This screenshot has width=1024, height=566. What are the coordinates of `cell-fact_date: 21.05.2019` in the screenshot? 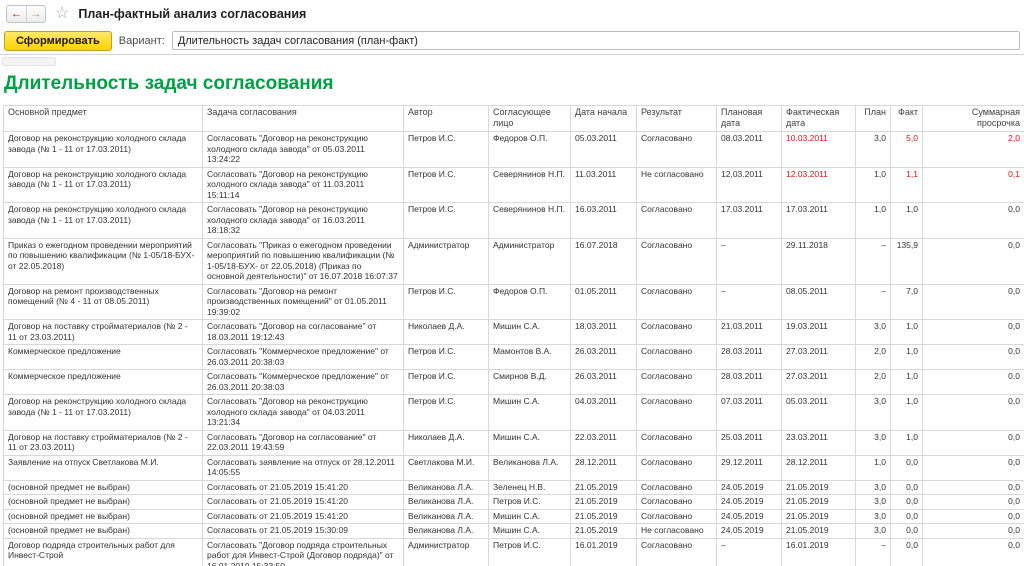 It's located at (818, 531).